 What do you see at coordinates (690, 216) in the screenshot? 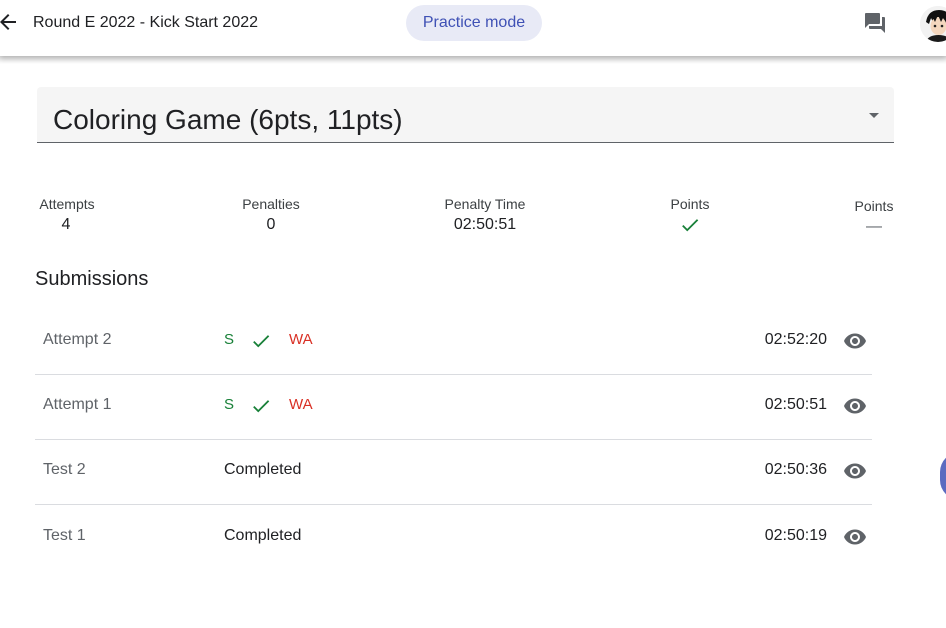
I see `points-stat-1: Points` at bounding box center [690, 216].